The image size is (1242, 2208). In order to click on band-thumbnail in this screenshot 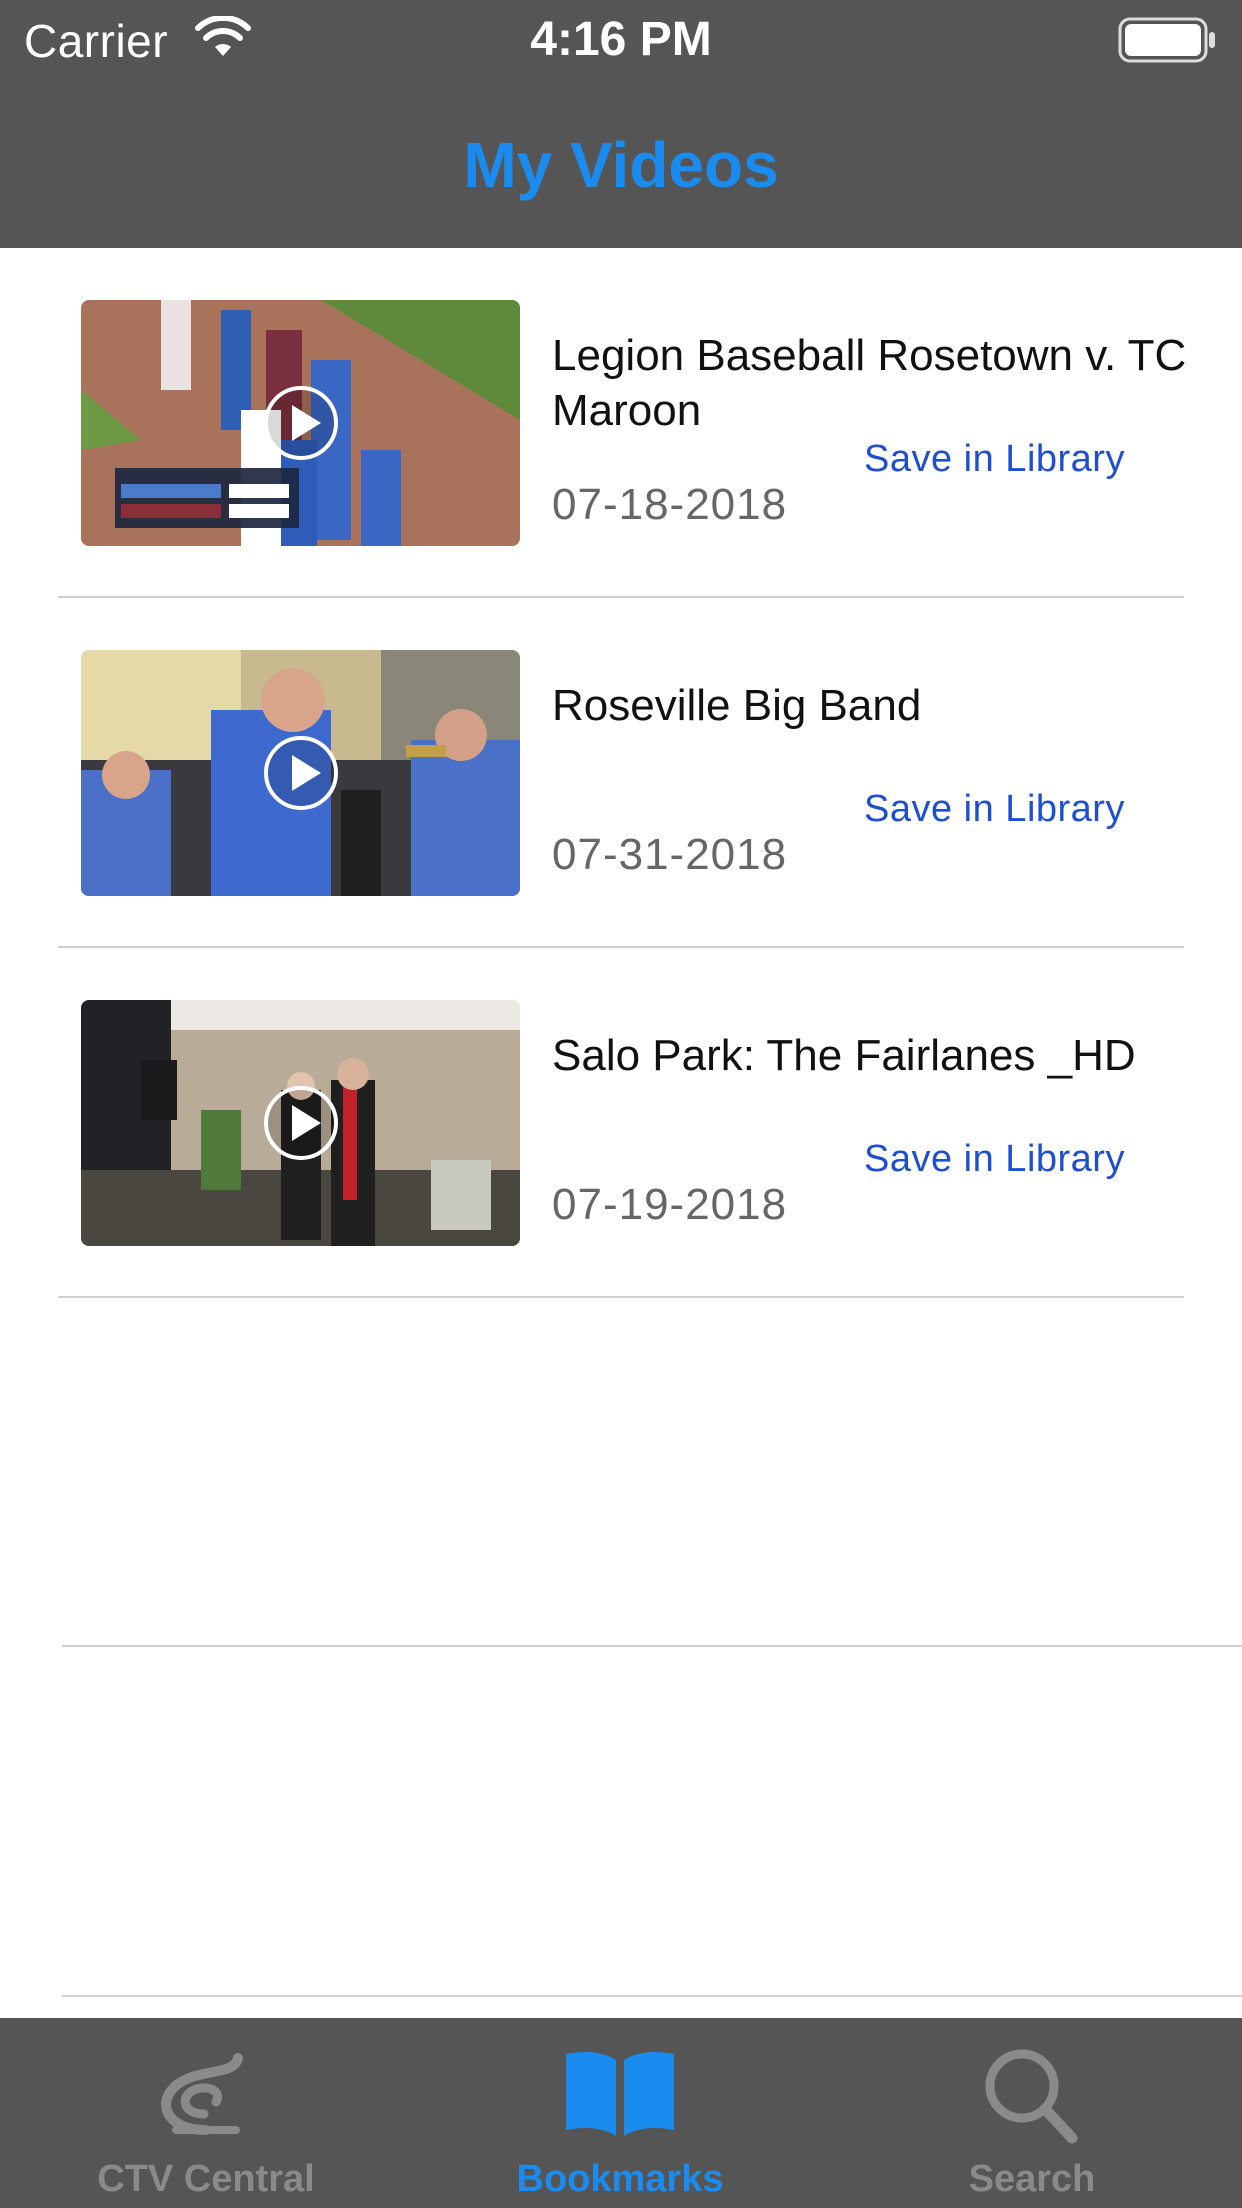, I will do `click(300, 773)`.